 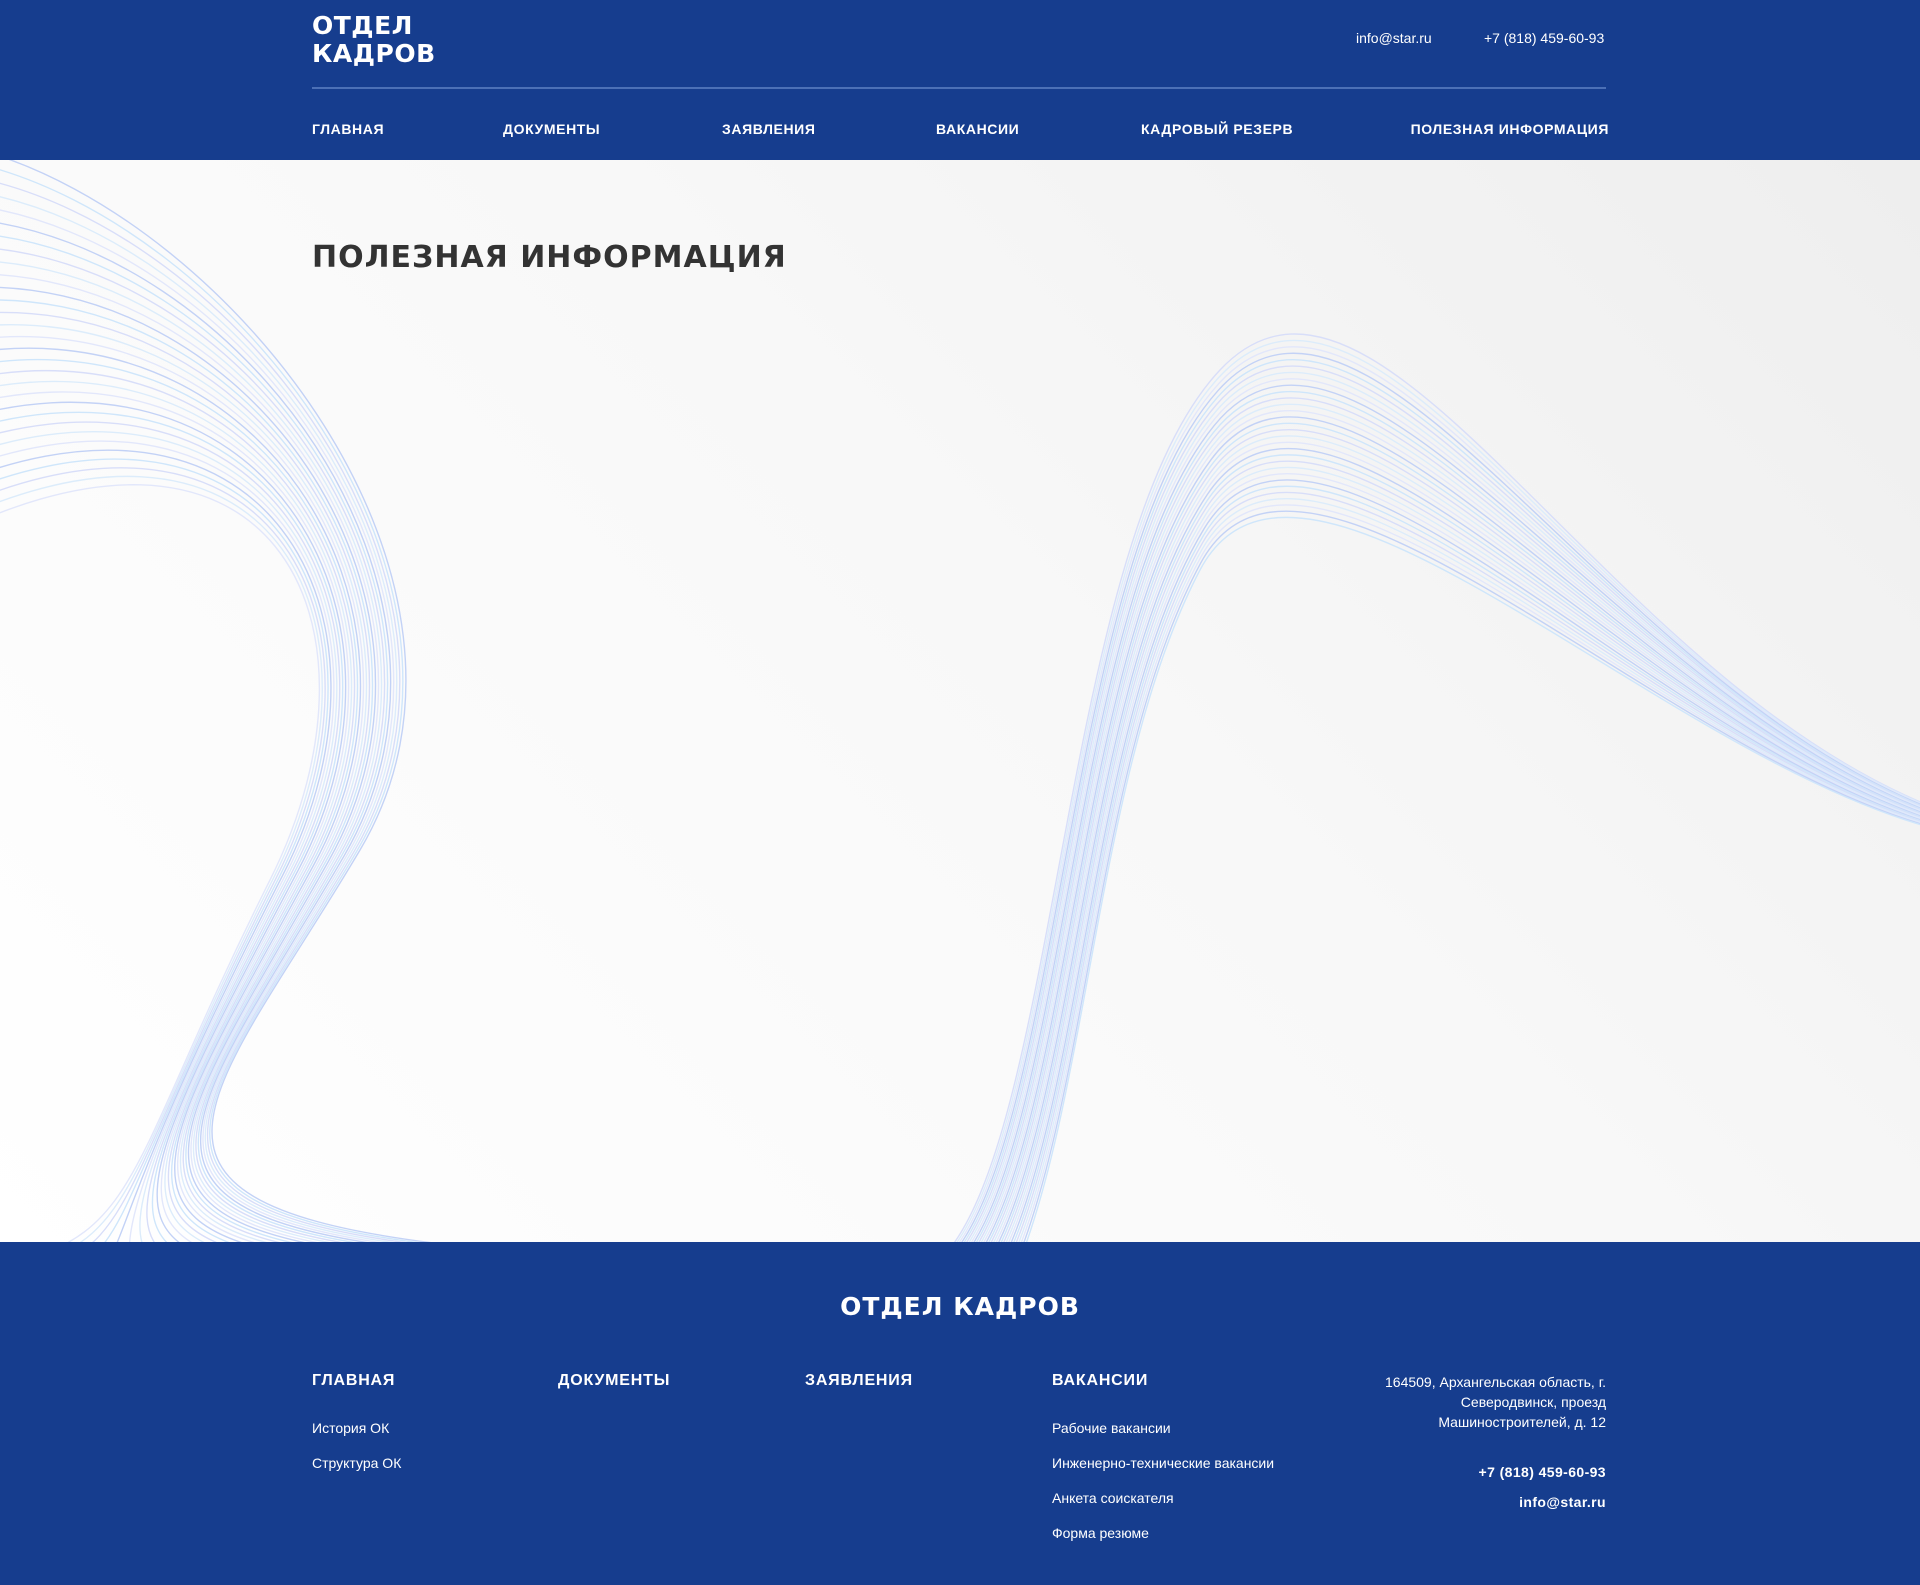 What do you see at coordinates (348, 129) in the screenshot?
I see `nav-item-home: ГЛАВНАЯ` at bounding box center [348, 129].